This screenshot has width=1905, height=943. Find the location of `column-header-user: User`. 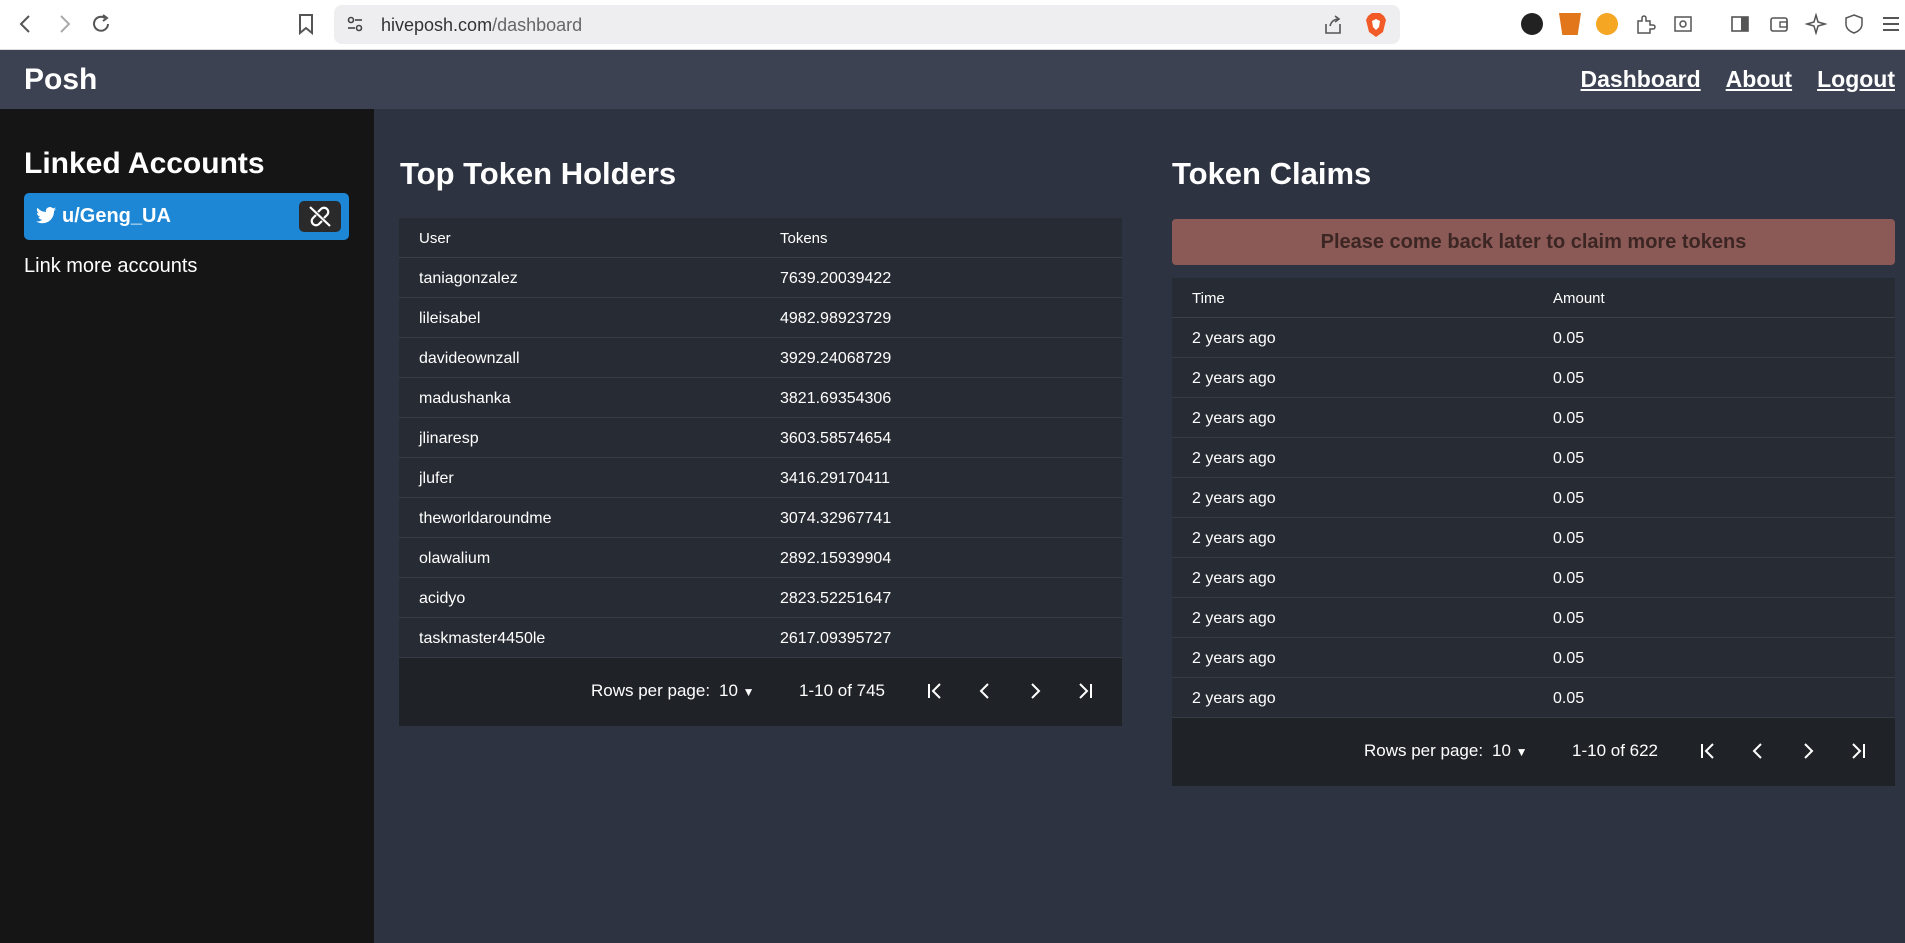

column-header-user: User is located at coordinates (435, 238).